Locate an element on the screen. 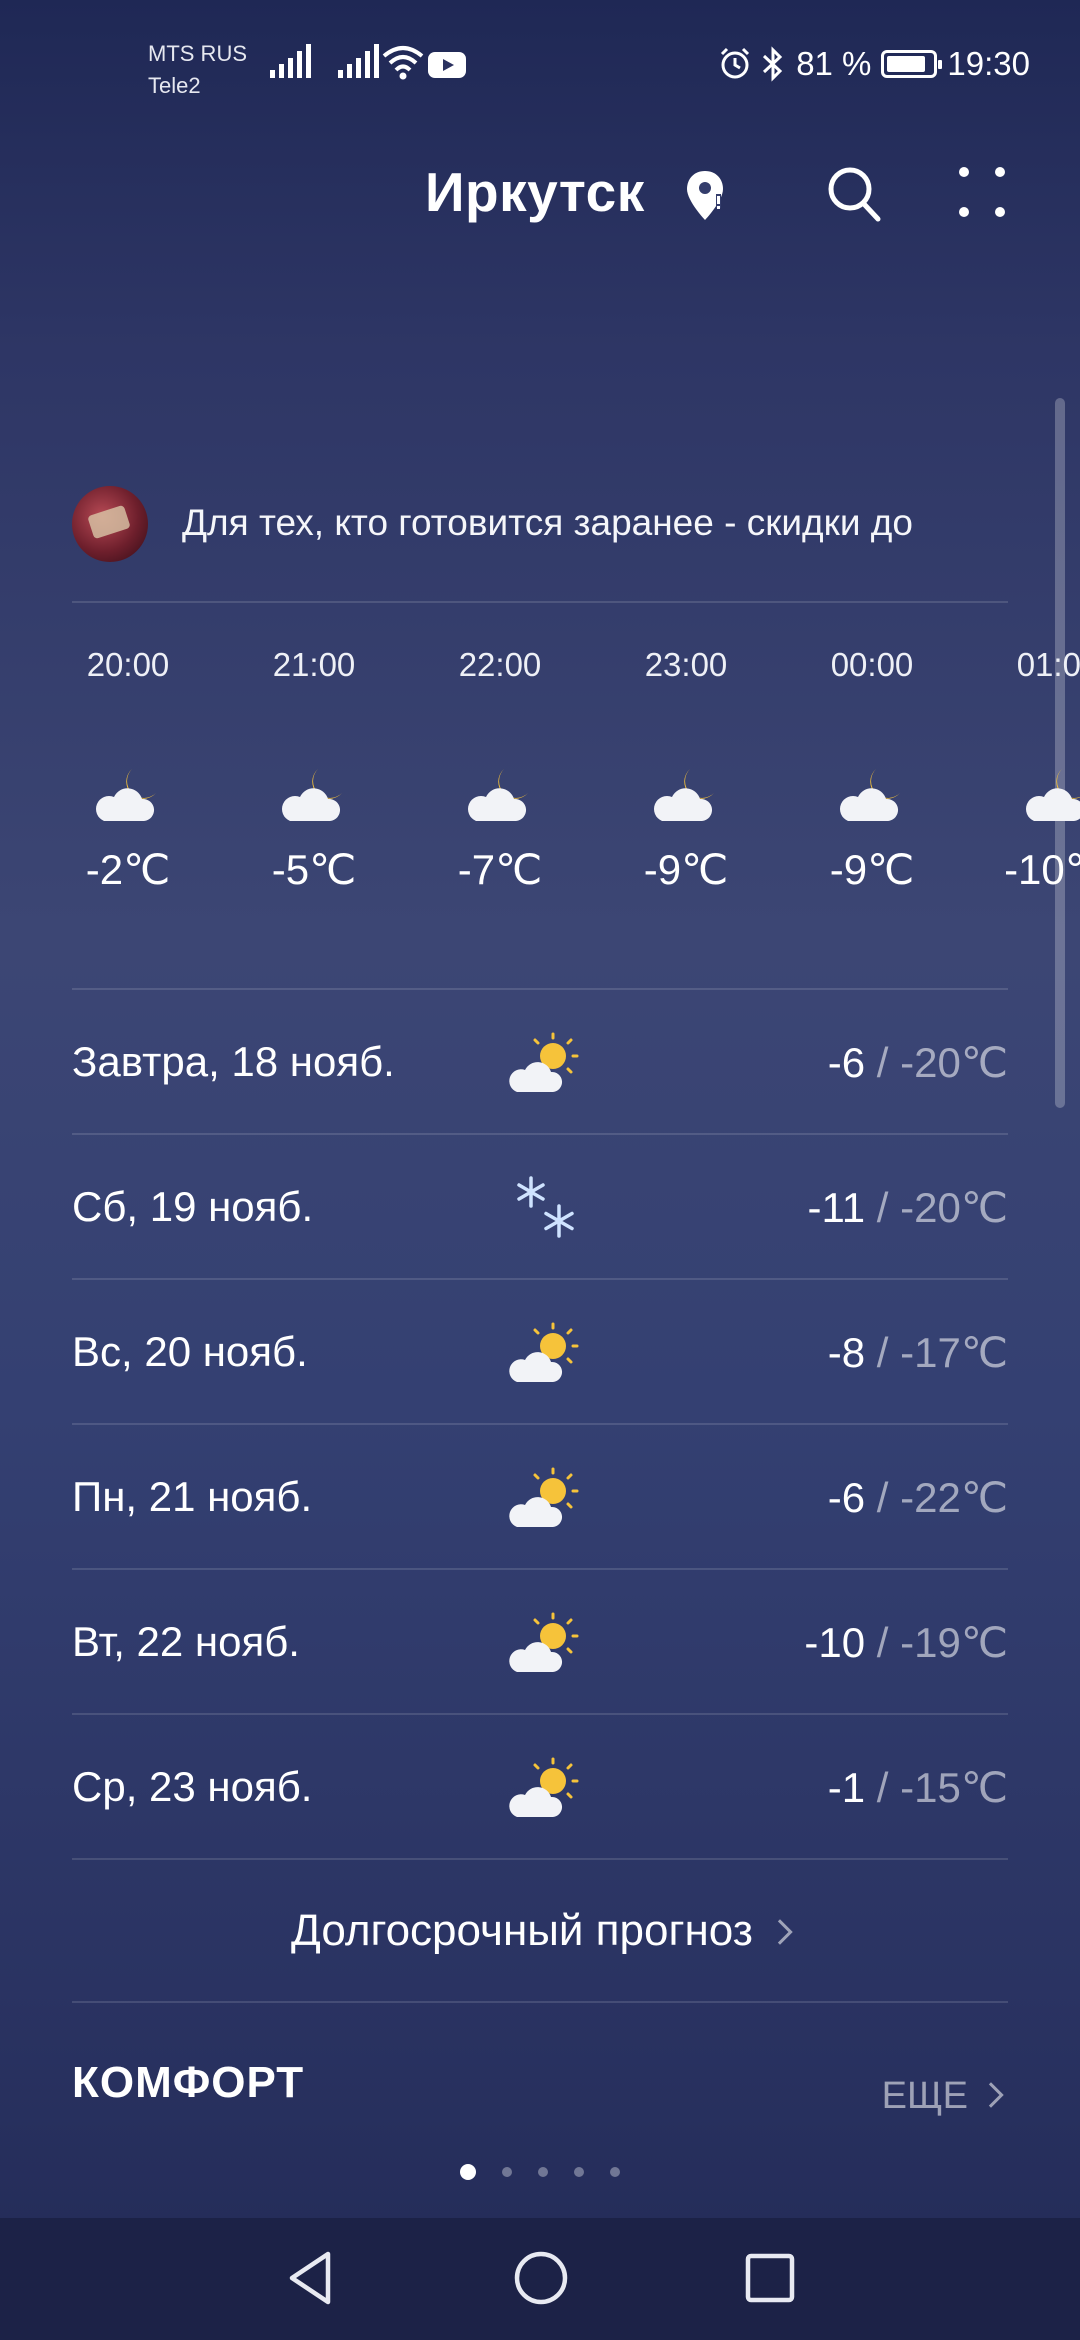 Image resolution: width=1080 pixels, height=2340 pixels. day-row: Ср, 23 нояб. -1 / -15℃ is located at coordinates (540, 1785).